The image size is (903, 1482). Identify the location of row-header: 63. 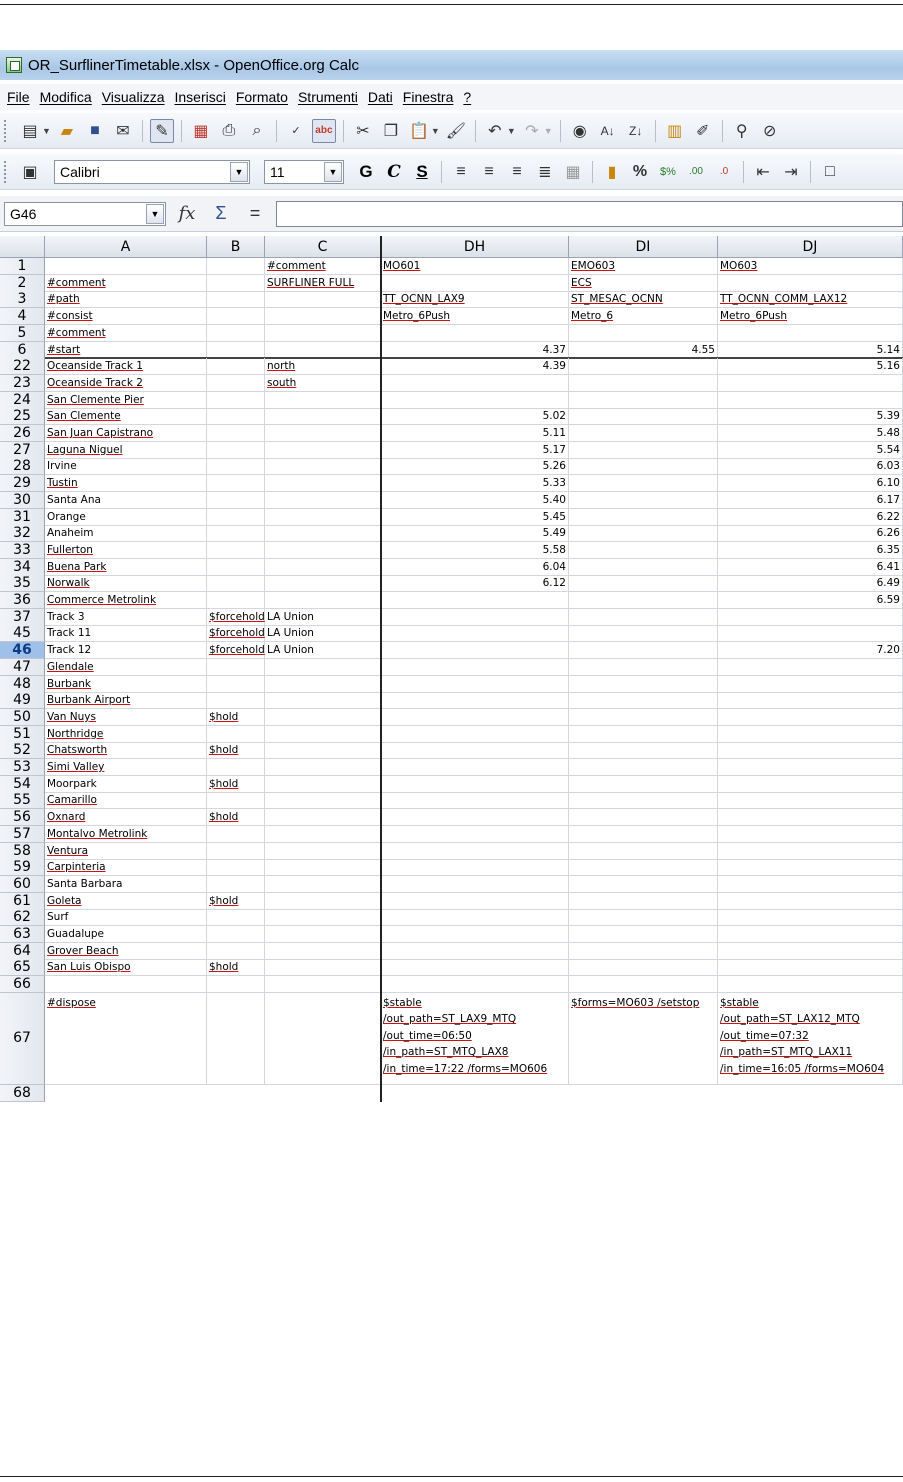
(22, 934).